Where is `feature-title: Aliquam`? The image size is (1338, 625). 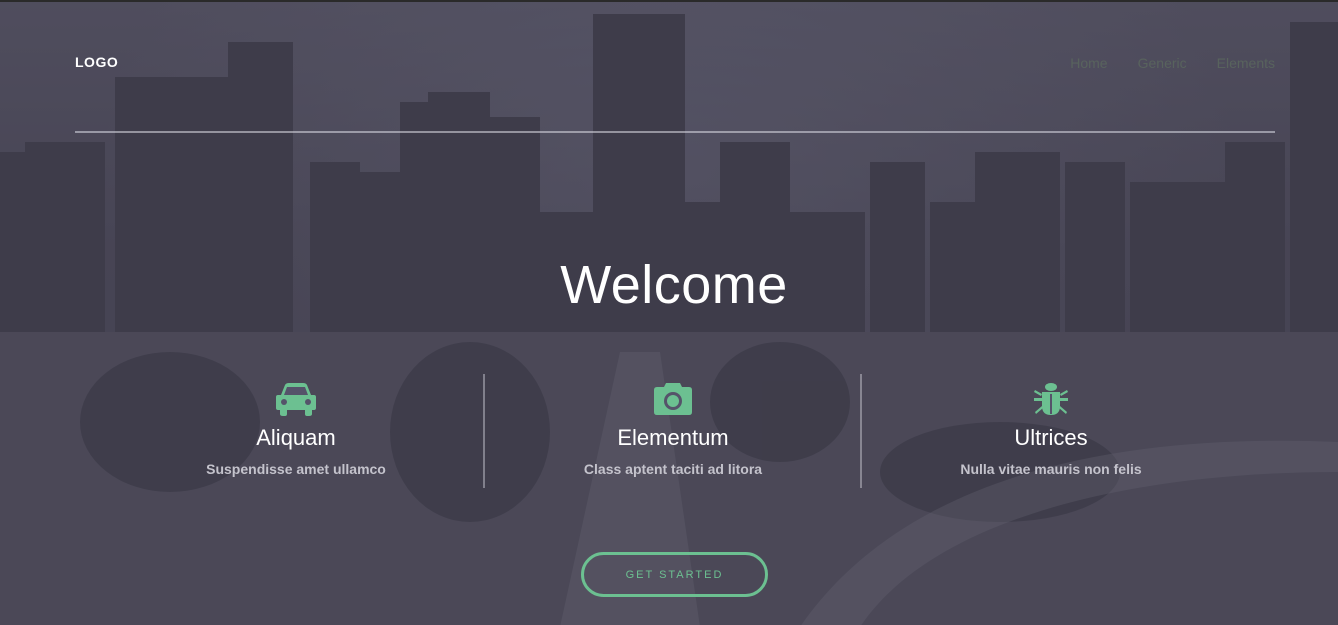
feature-title: Aliquam is located at coordinates (296, 437).